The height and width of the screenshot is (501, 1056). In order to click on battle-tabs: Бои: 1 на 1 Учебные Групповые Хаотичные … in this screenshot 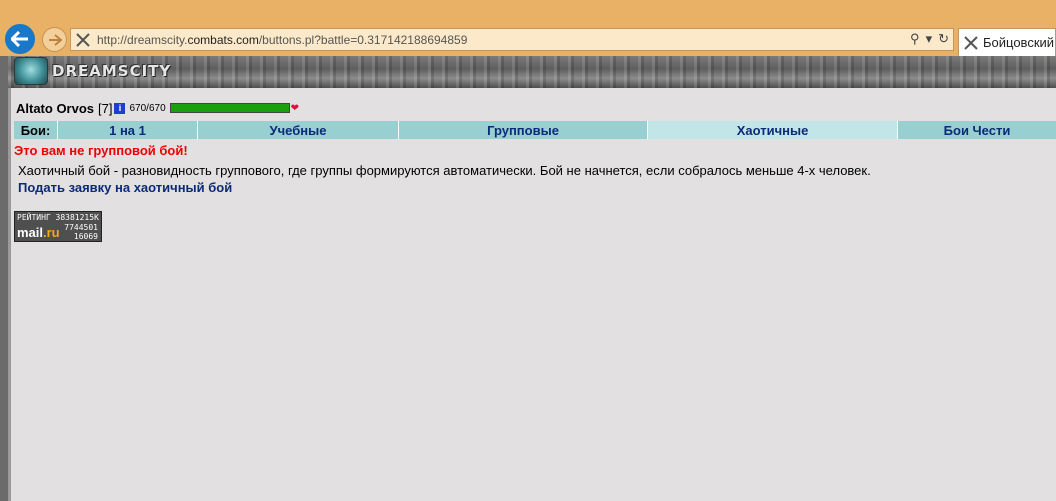, I will do `click(535, 130)`.